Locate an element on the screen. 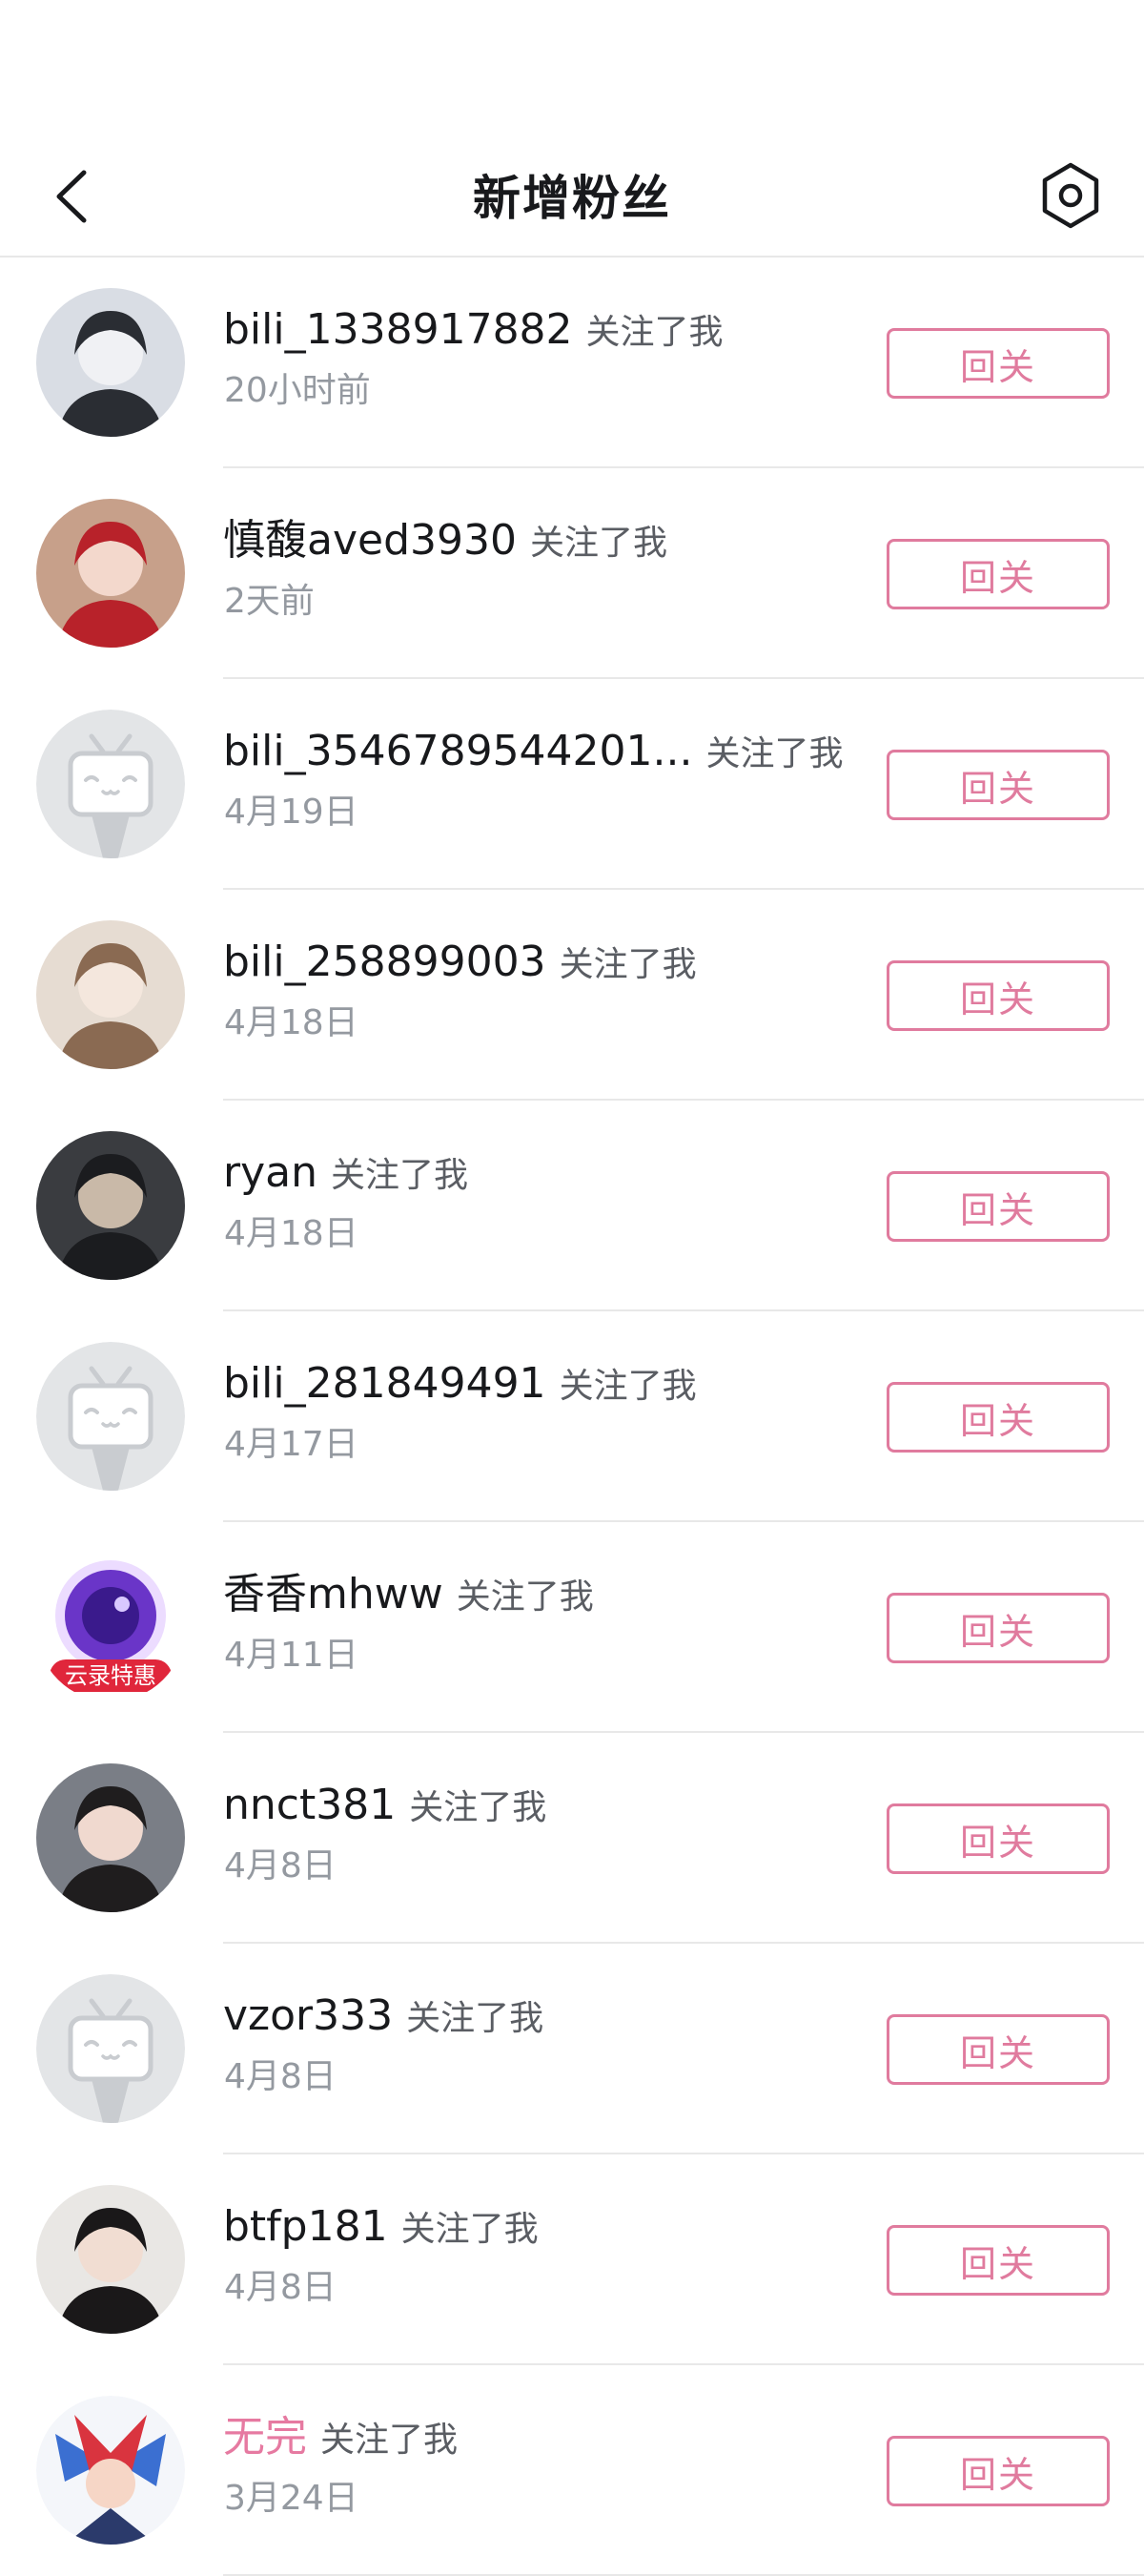  anime-avatar is located at coordinates (110, 2470).